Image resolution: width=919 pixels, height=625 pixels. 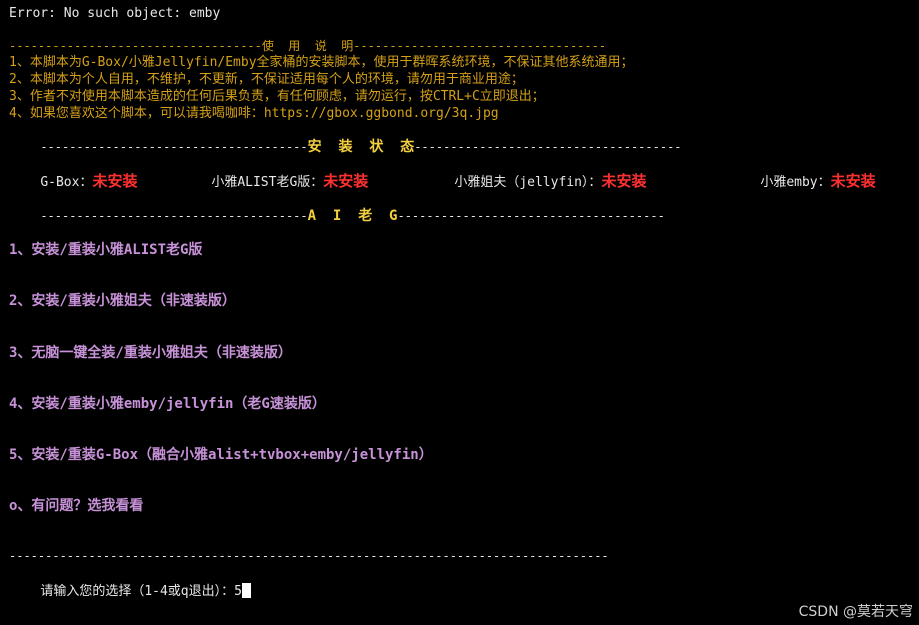 What do you see at coordinates (141, 591) in the screenshot?
I see `input-prompt: 请输入您的选择（1-4或q退出）：5` at bounding box center [141, 591].